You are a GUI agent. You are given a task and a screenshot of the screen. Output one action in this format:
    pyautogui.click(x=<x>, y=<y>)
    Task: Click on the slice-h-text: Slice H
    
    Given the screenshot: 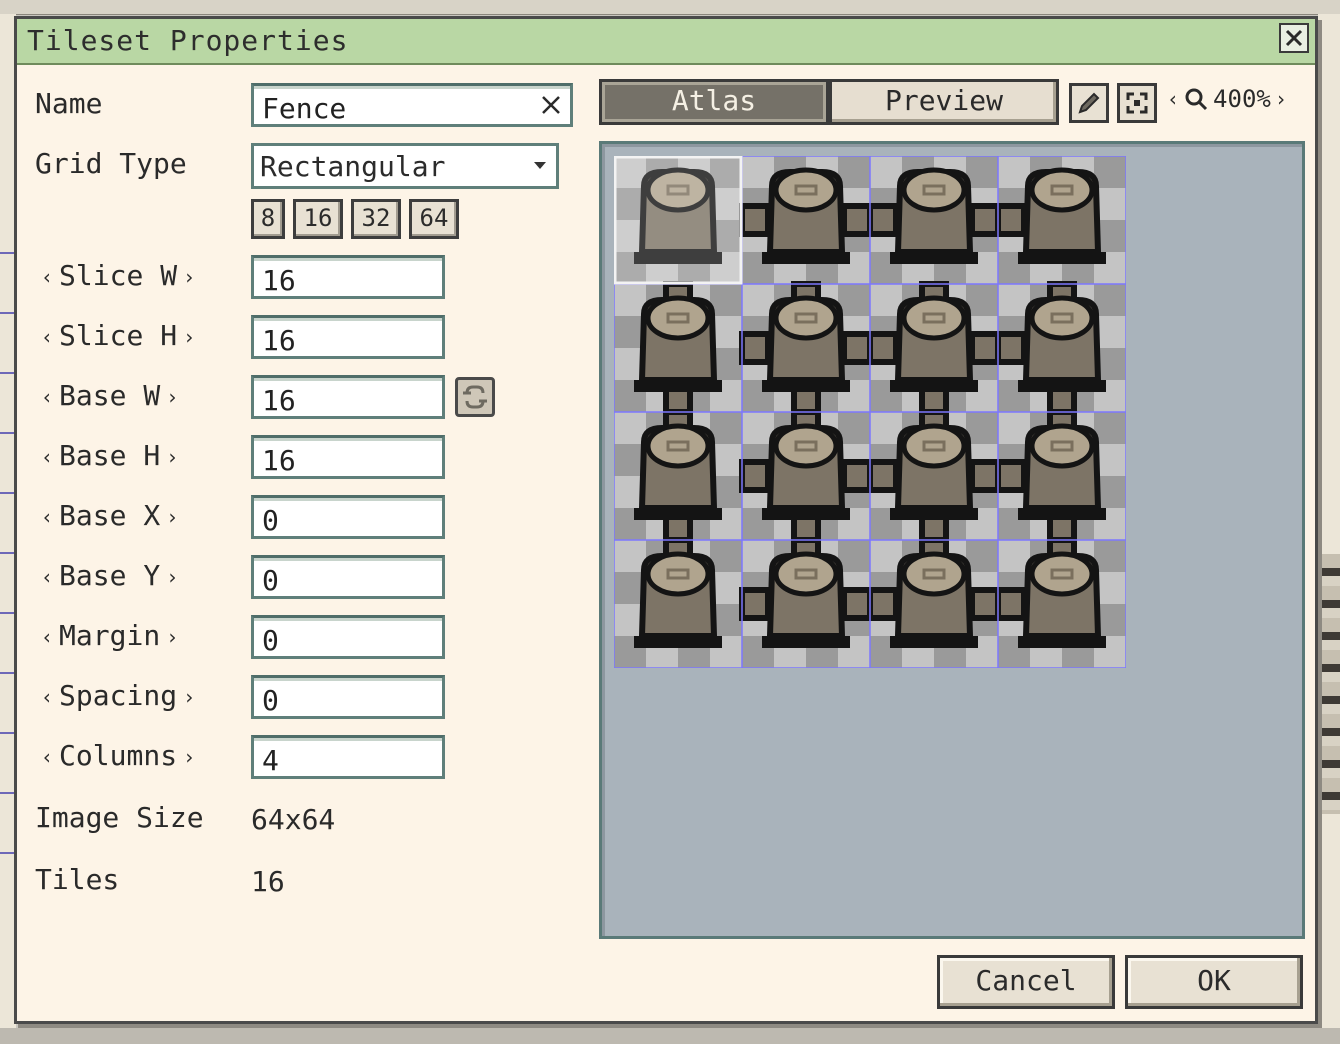 What is the action you would take?
    pyautogui.click(x=118, y=335)
    